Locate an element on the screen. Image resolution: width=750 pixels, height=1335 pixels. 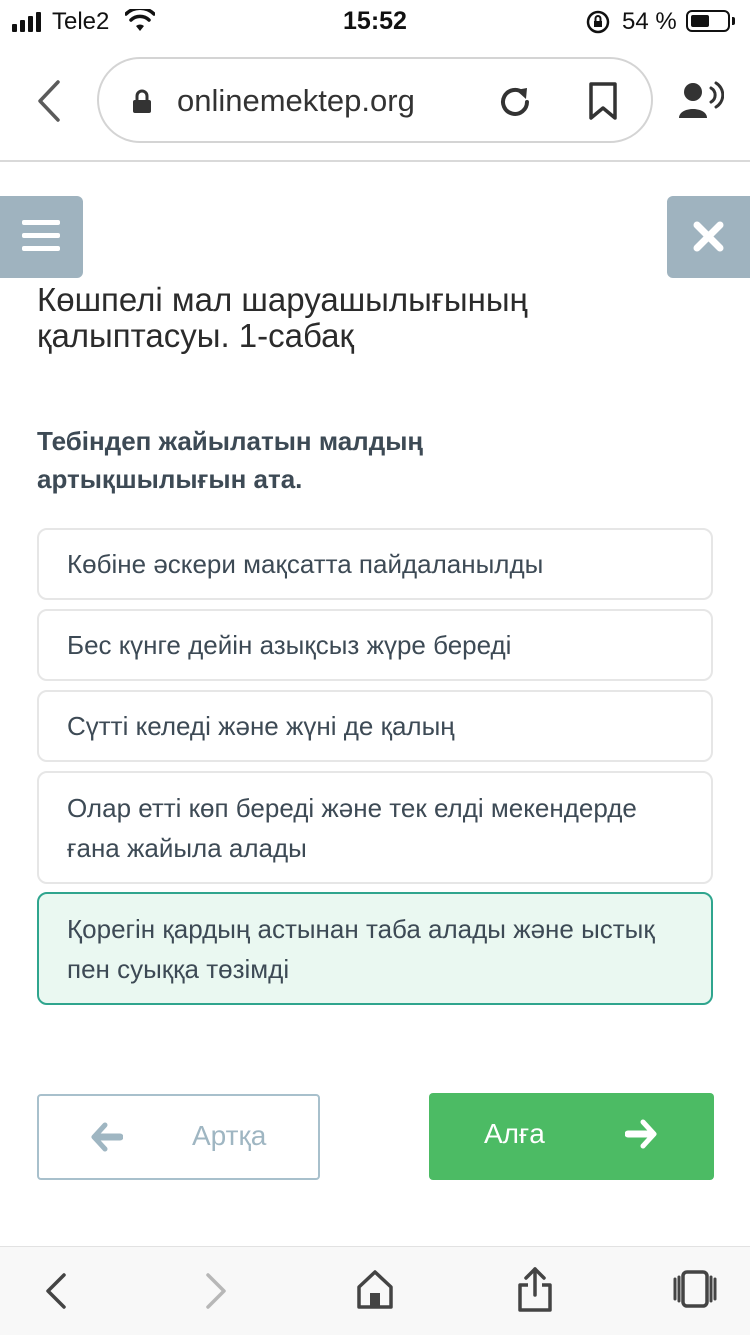
bookmark-icon is located at coordinates (603, 101).